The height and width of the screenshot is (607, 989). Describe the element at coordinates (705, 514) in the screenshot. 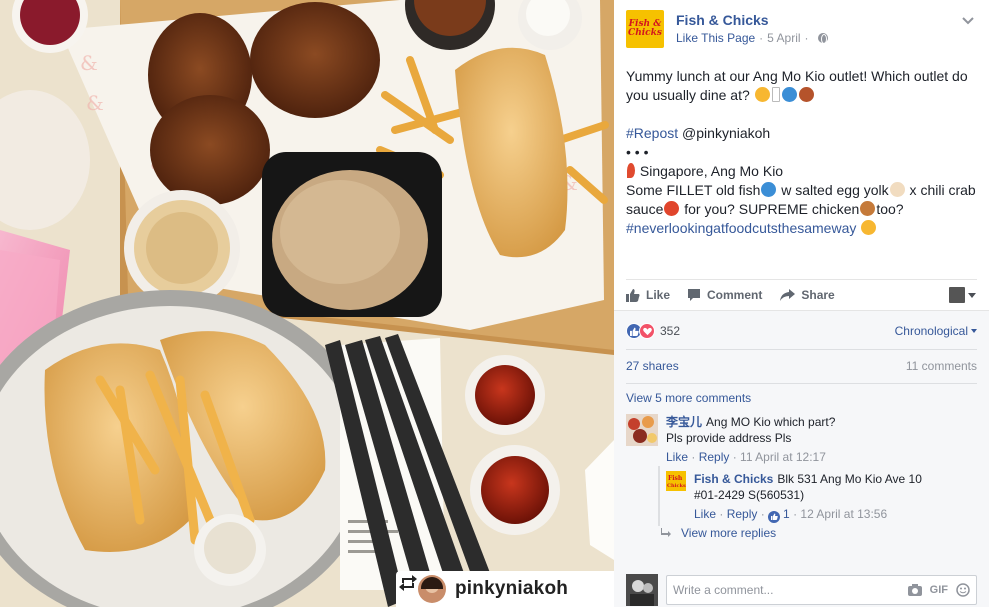

I see `reply-like-link: Like` at that location.